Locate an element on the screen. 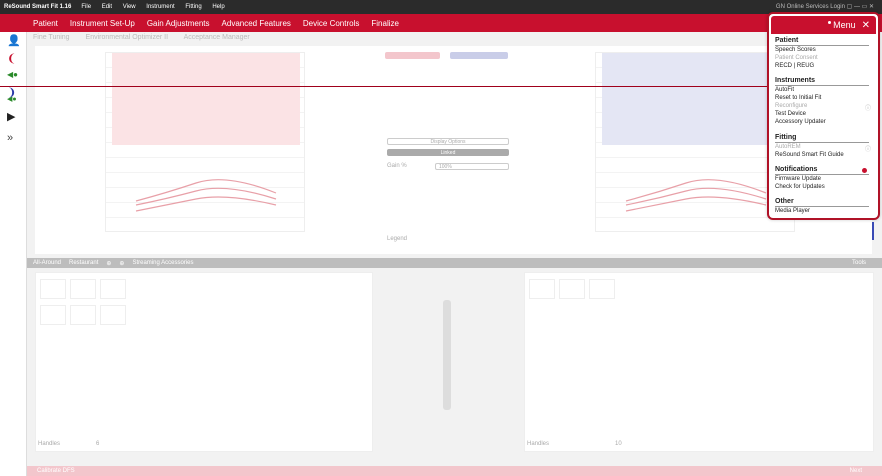 This screenshot has width=882, height=476. tools-button: Tools is located at coordinates (859, 263).